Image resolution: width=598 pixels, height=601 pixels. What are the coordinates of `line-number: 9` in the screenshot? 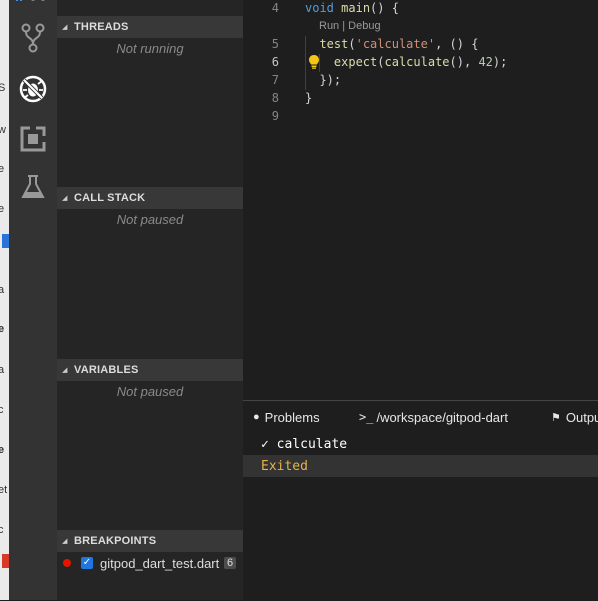 It's located at (275, 116).